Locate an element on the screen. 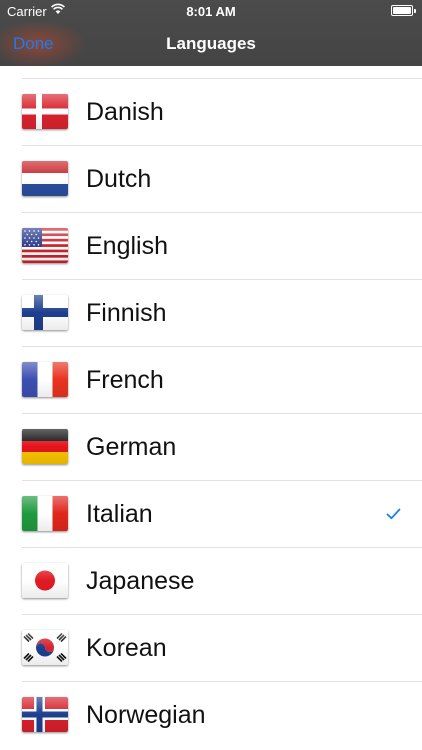  flag-france-icon is located at coordinates (45, 379).